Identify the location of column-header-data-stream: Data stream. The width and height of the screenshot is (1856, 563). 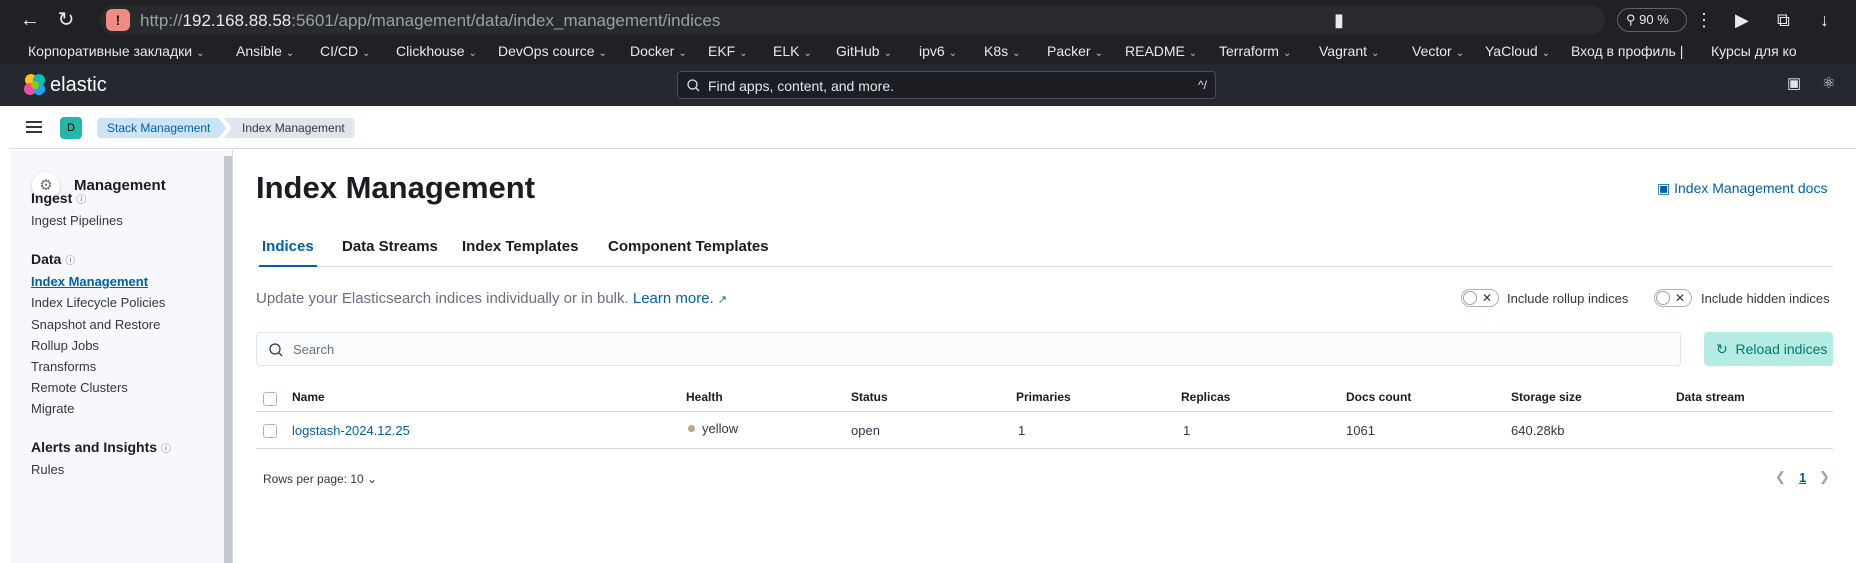
(1710, 397).